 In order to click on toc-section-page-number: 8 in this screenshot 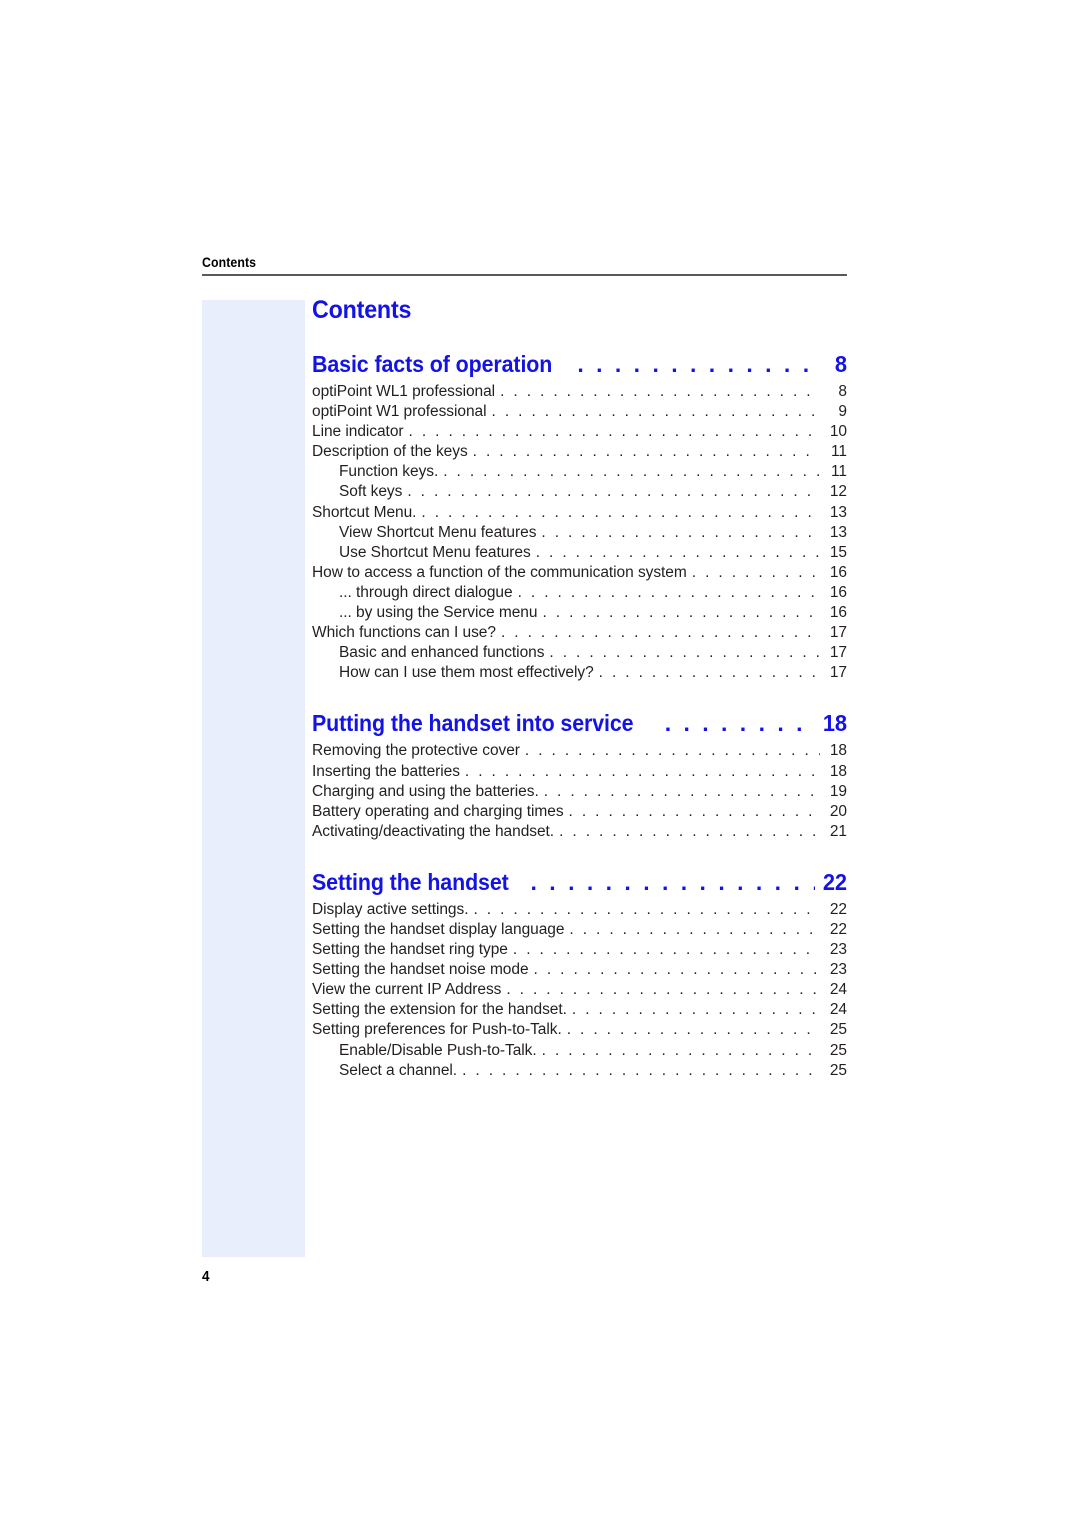, I will do `click(840, 364)`.